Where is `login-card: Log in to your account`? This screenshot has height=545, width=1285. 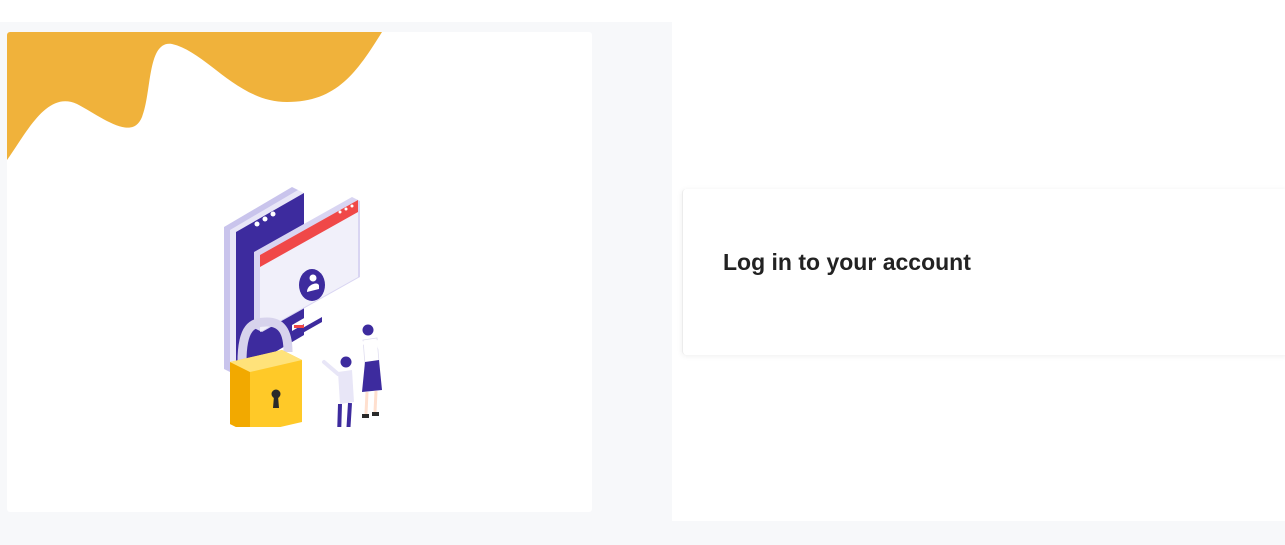 login-card: Log in to your account is located at coordinates (983, 272).